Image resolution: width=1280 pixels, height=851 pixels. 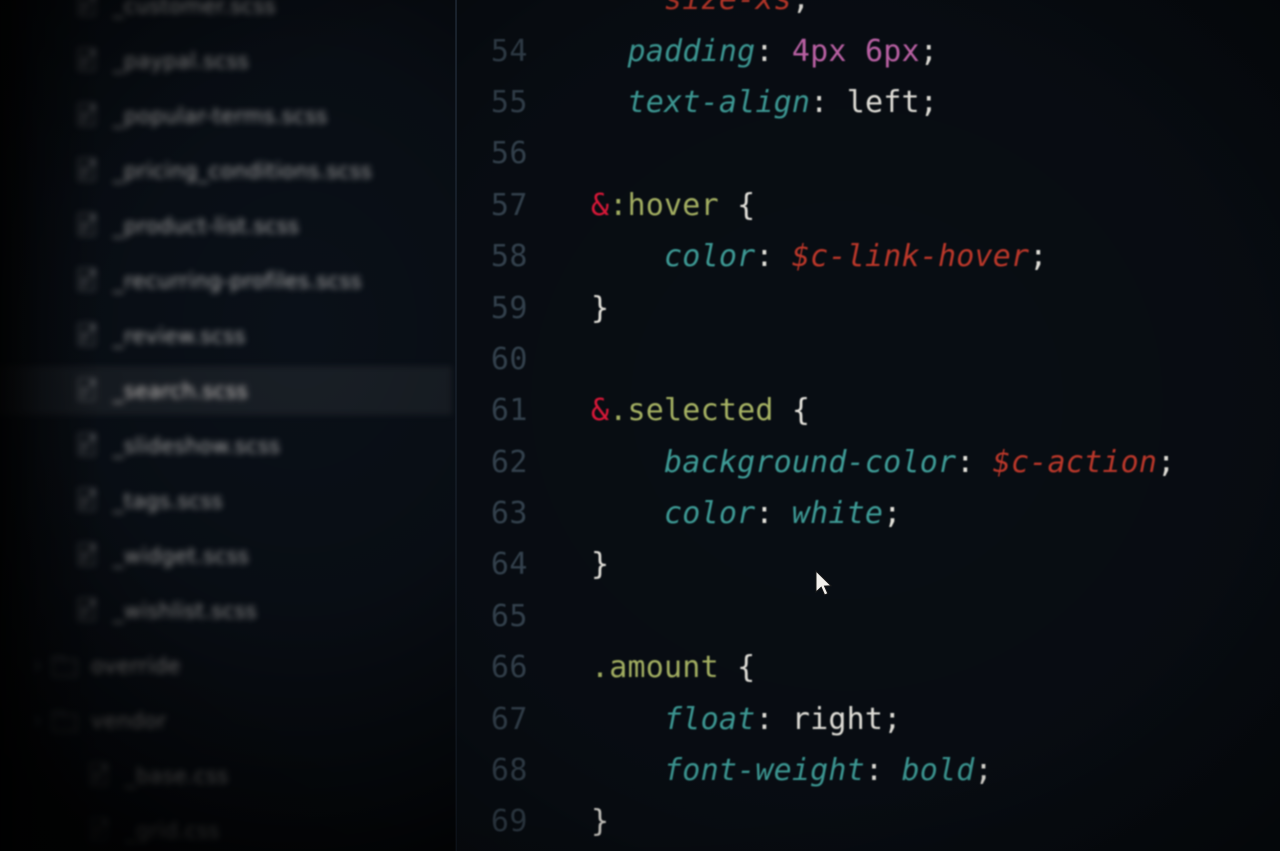 I want to click on code-line: 60, so click(x=868, y=359).